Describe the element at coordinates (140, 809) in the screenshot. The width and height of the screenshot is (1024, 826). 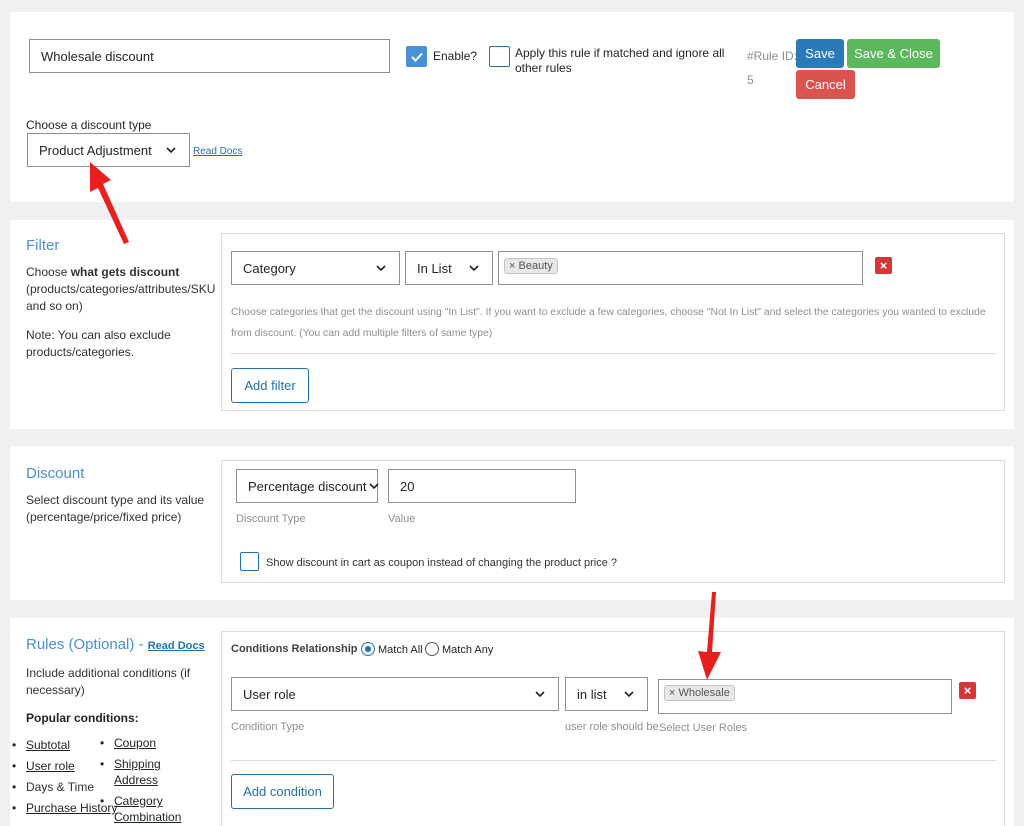
I see `list-item: Category Combination` at that location.